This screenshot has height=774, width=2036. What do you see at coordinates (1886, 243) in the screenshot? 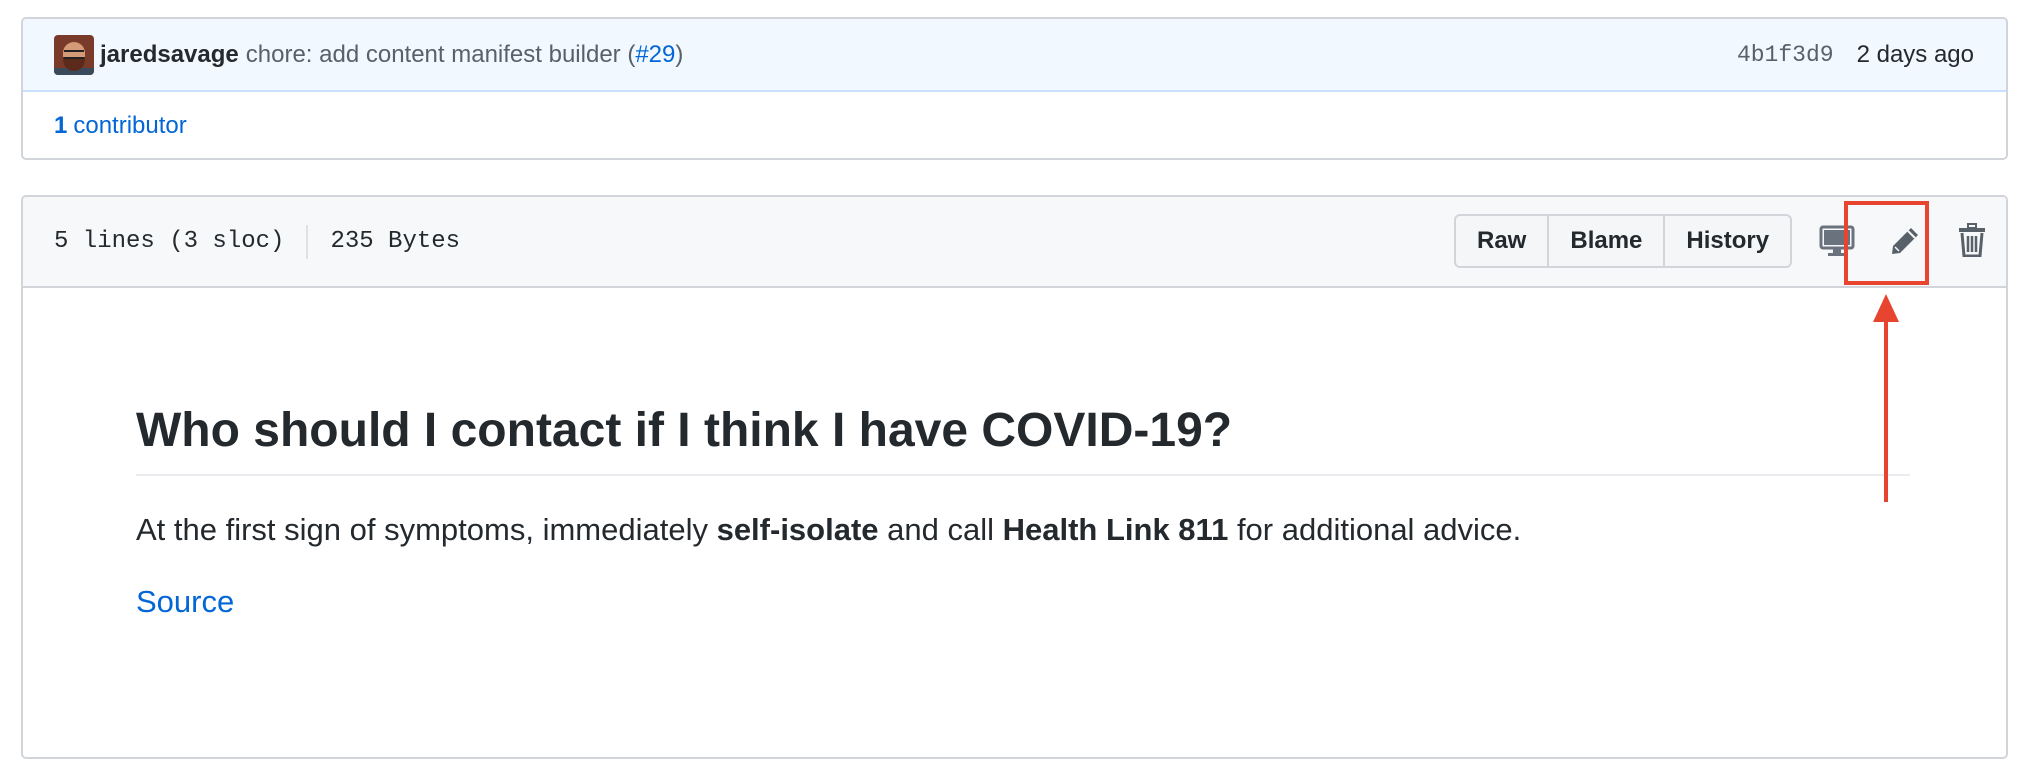
I see `edit-highlight-box` at bounding box center [1886, 243].